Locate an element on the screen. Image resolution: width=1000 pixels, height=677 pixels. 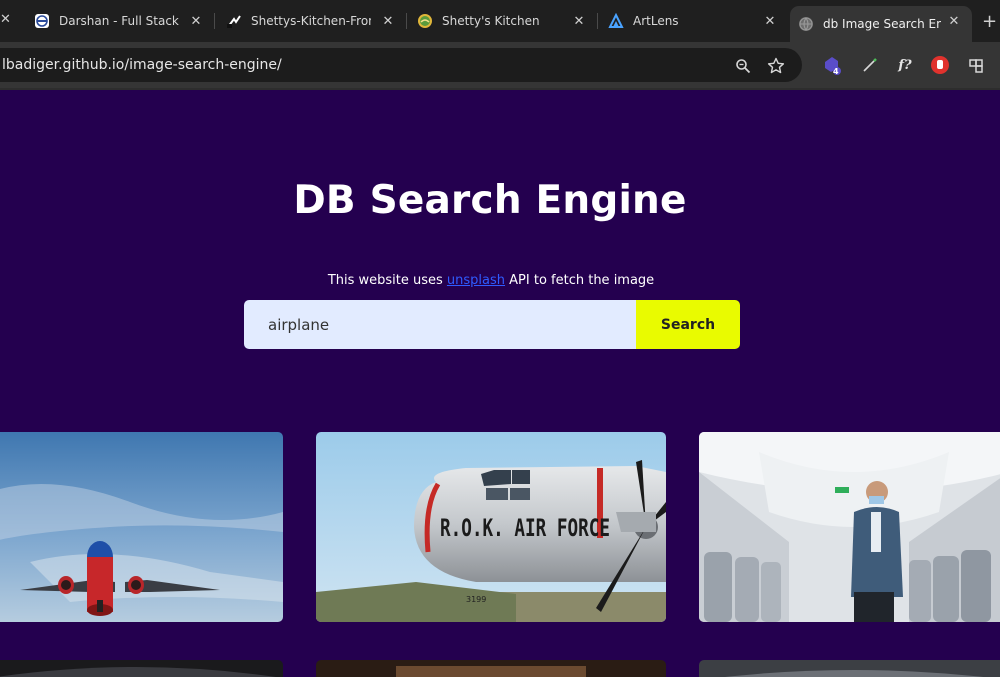
toolbar-divider is located at coordinates (500, 89).